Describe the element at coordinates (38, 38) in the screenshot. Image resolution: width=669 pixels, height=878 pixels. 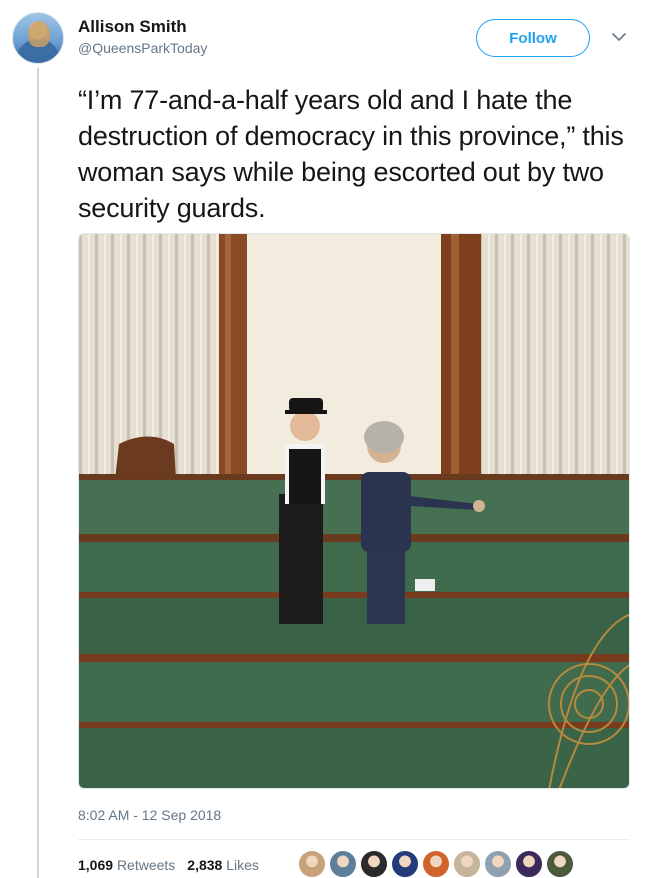
I see `avatar` at that location.